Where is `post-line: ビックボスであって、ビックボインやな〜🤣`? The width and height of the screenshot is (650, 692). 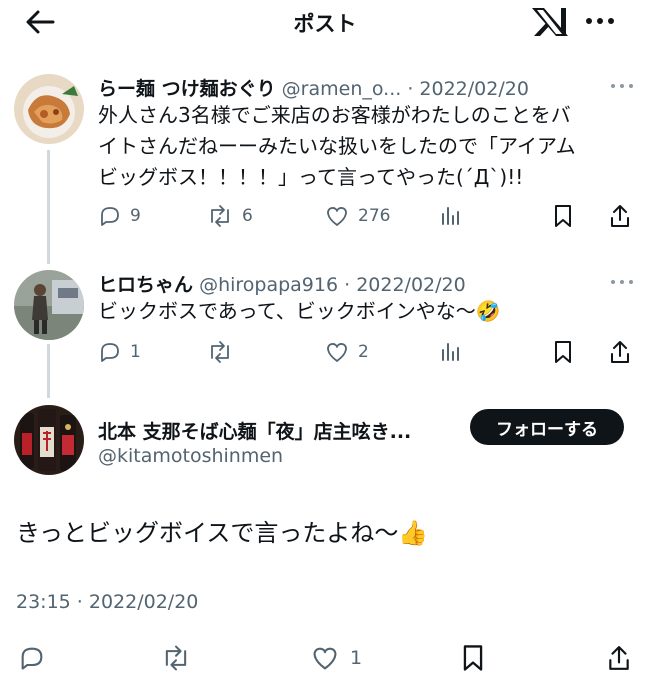 post-line: ビックボスであって、ビックボインやな〜🤣 is located at coordinates (299, 311).